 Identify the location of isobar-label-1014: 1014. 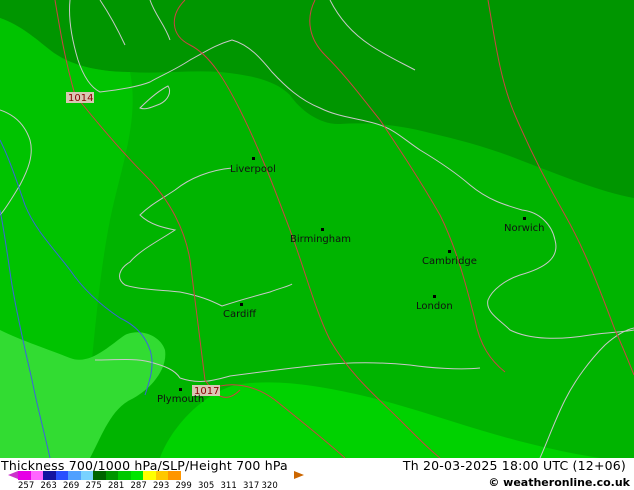
(80, 98).